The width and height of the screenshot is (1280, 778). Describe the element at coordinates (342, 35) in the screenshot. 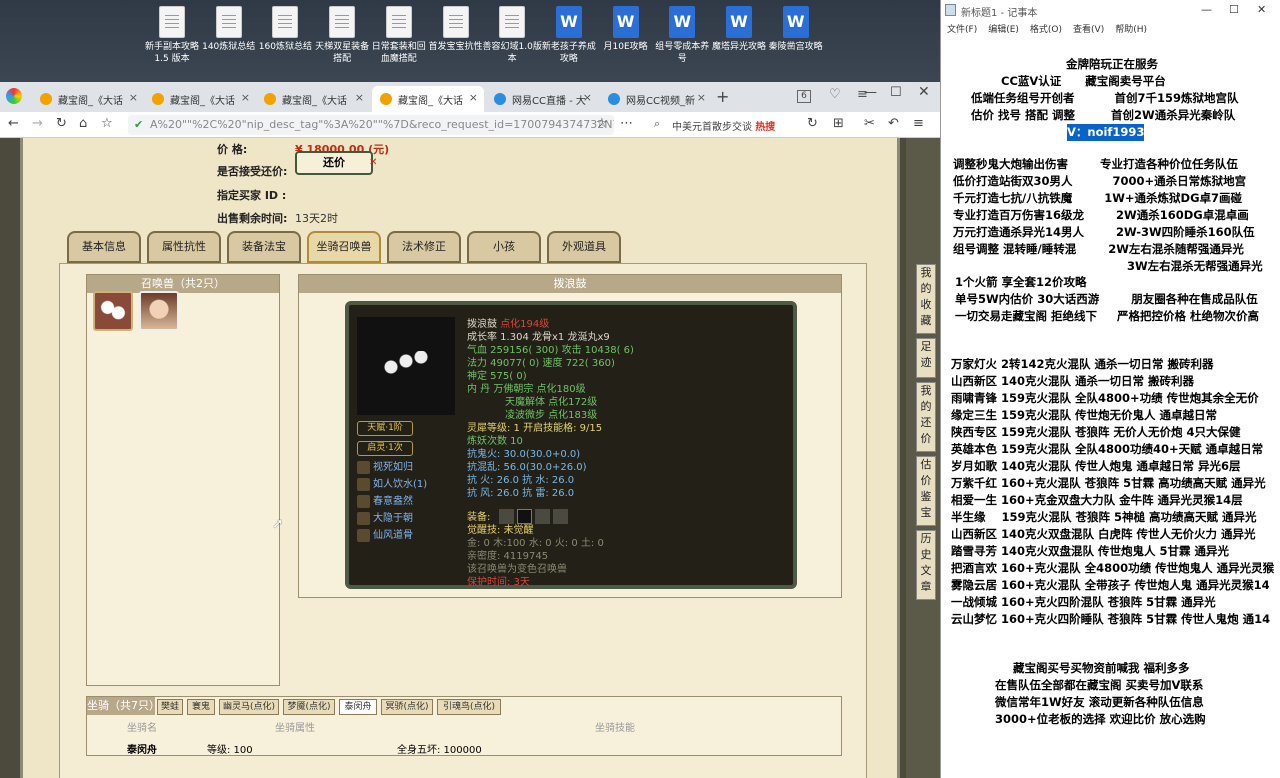

I see `desktop-icon-4: 天梯双星装备搭配` at that location.